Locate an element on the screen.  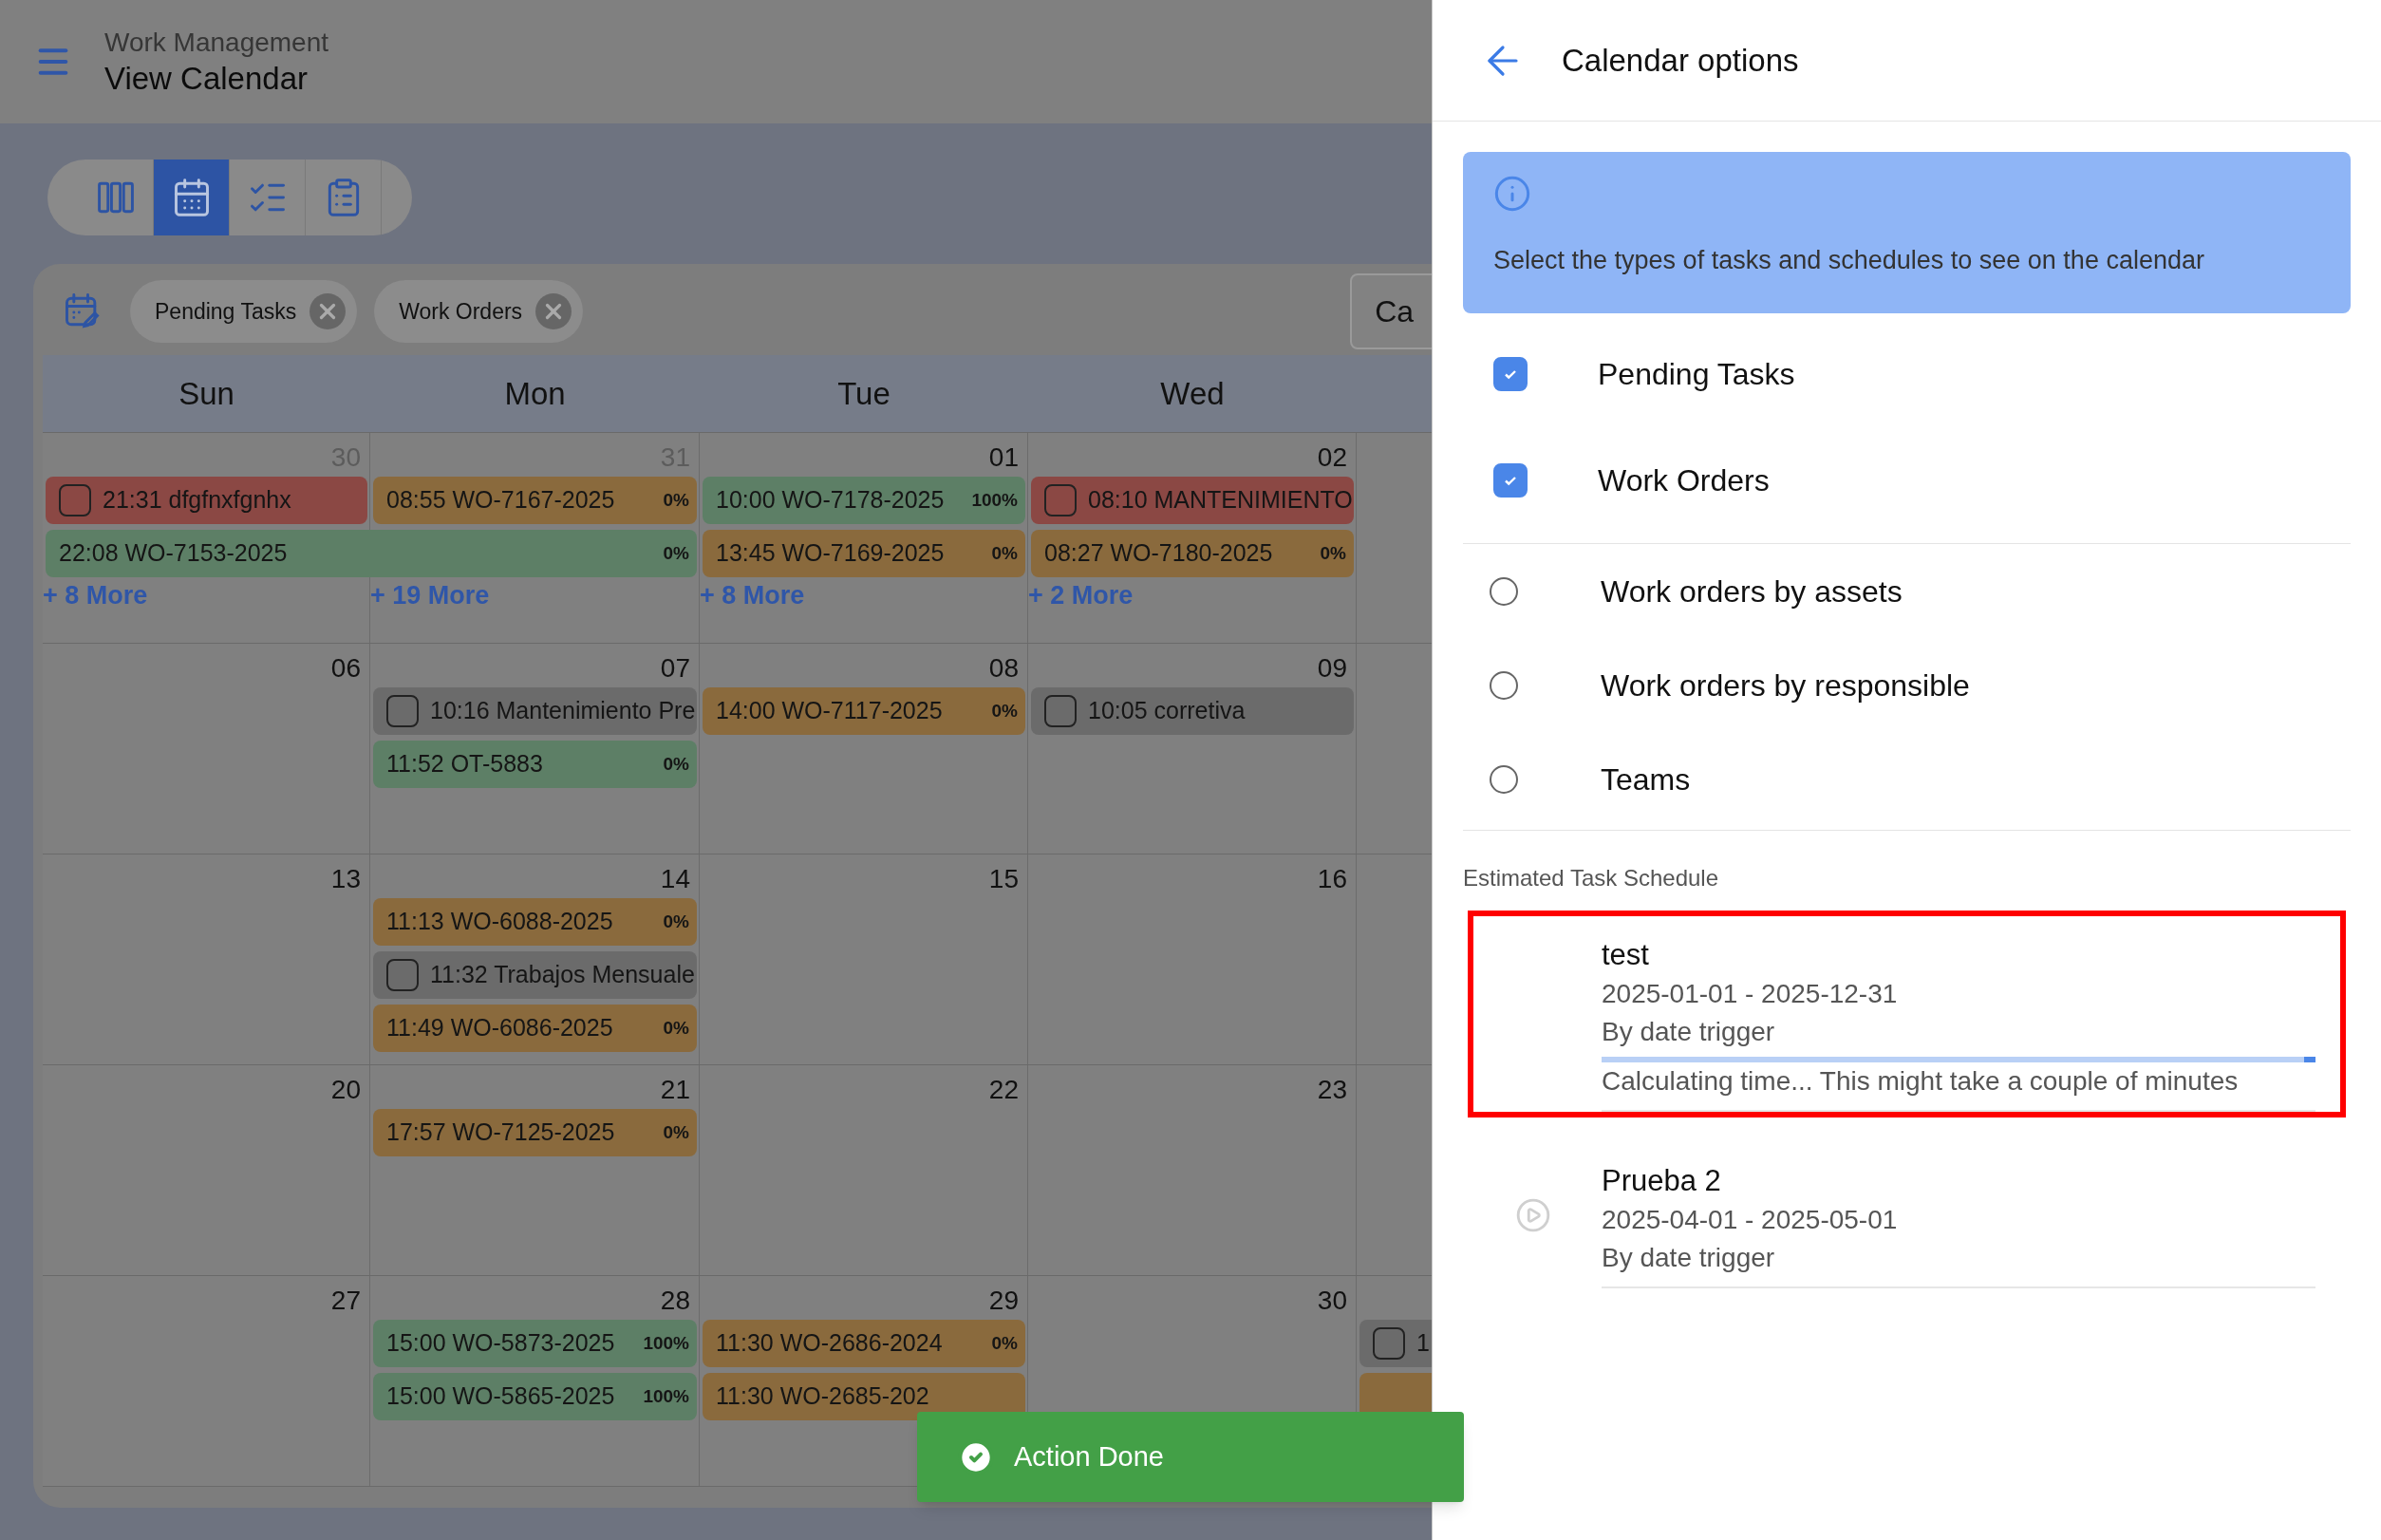
calendar-event: 10:05 corretiva is located at coordinates (1193, 711).